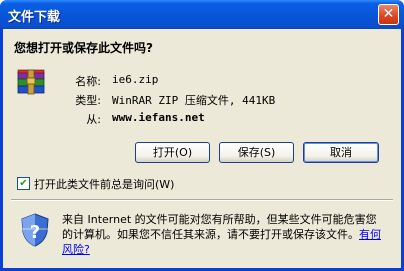 Image resolution: width=404 pixels, height=271 pixels. What do you see at coordinates (135, 79) in the screenshot?
I see `field-name-value: ie6.zip` at bounding box center [135, 79].